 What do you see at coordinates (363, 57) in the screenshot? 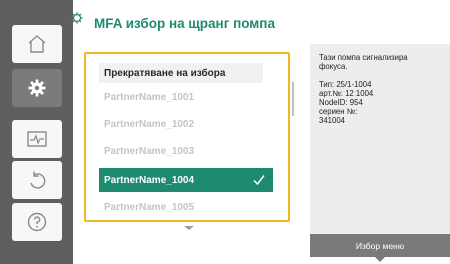
I see `info-intro-line: Тази помпа сигнализира` at bounding box center [363, 57].